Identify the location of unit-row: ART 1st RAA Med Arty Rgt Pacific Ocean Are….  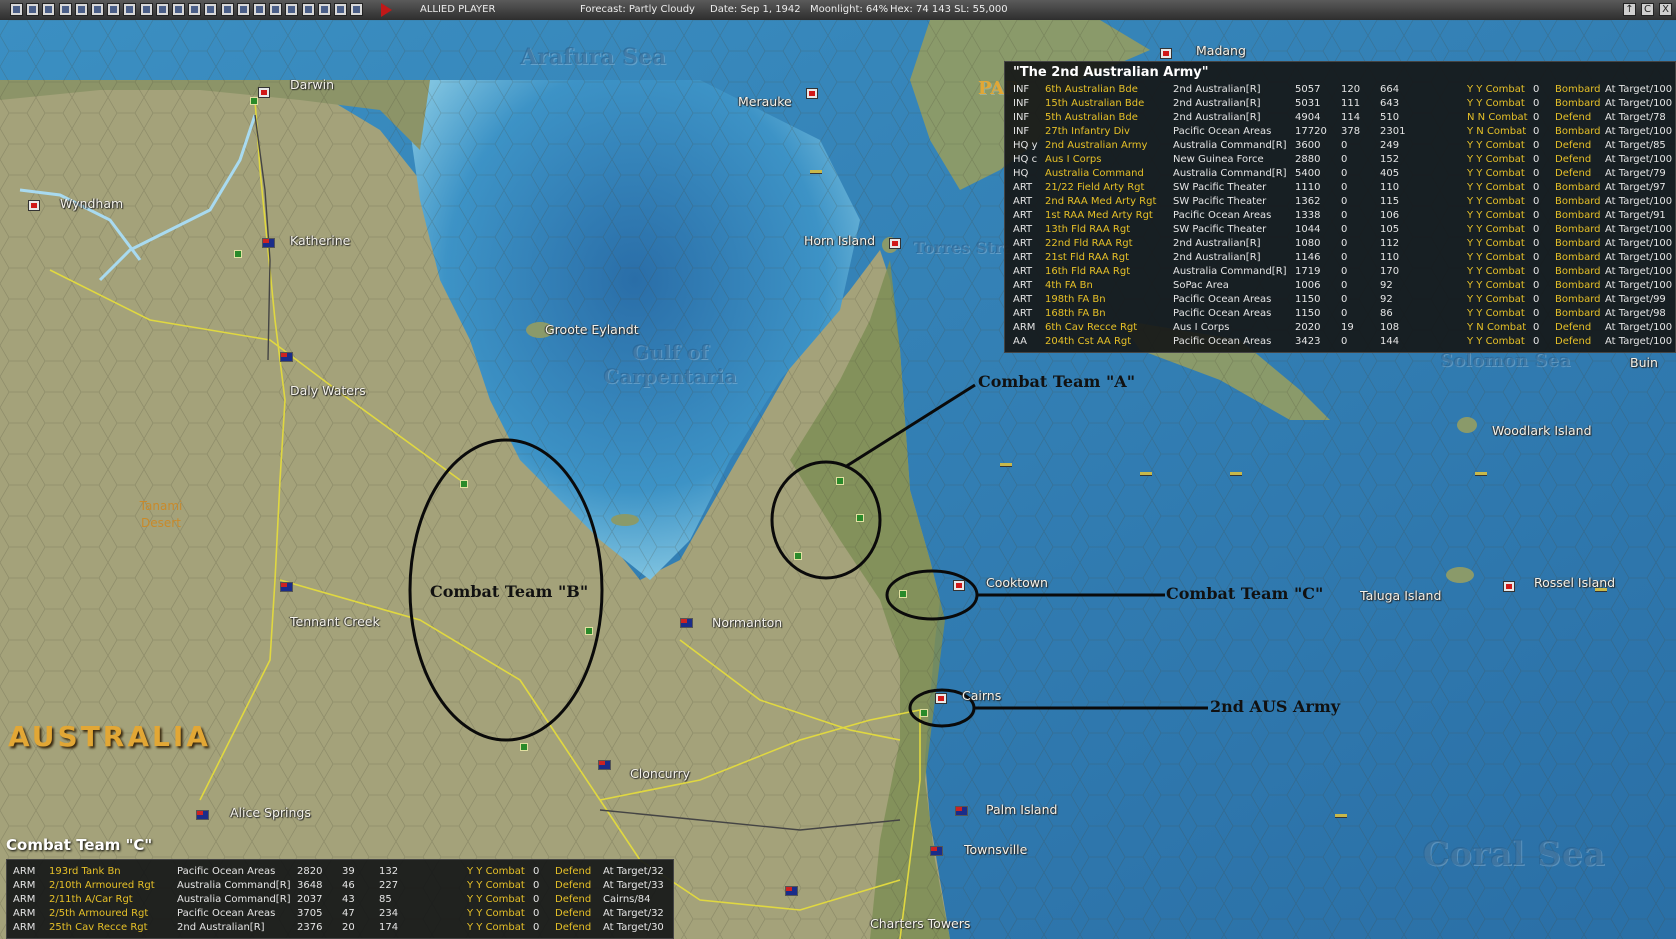
(1340, 216).